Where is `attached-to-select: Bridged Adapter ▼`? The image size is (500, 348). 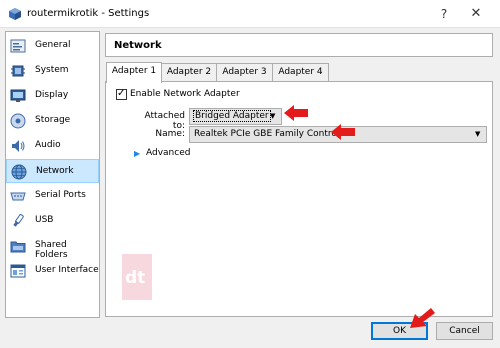
attached-to-select: Bridged Adapter ▼ is located at coordinates (235, 116).